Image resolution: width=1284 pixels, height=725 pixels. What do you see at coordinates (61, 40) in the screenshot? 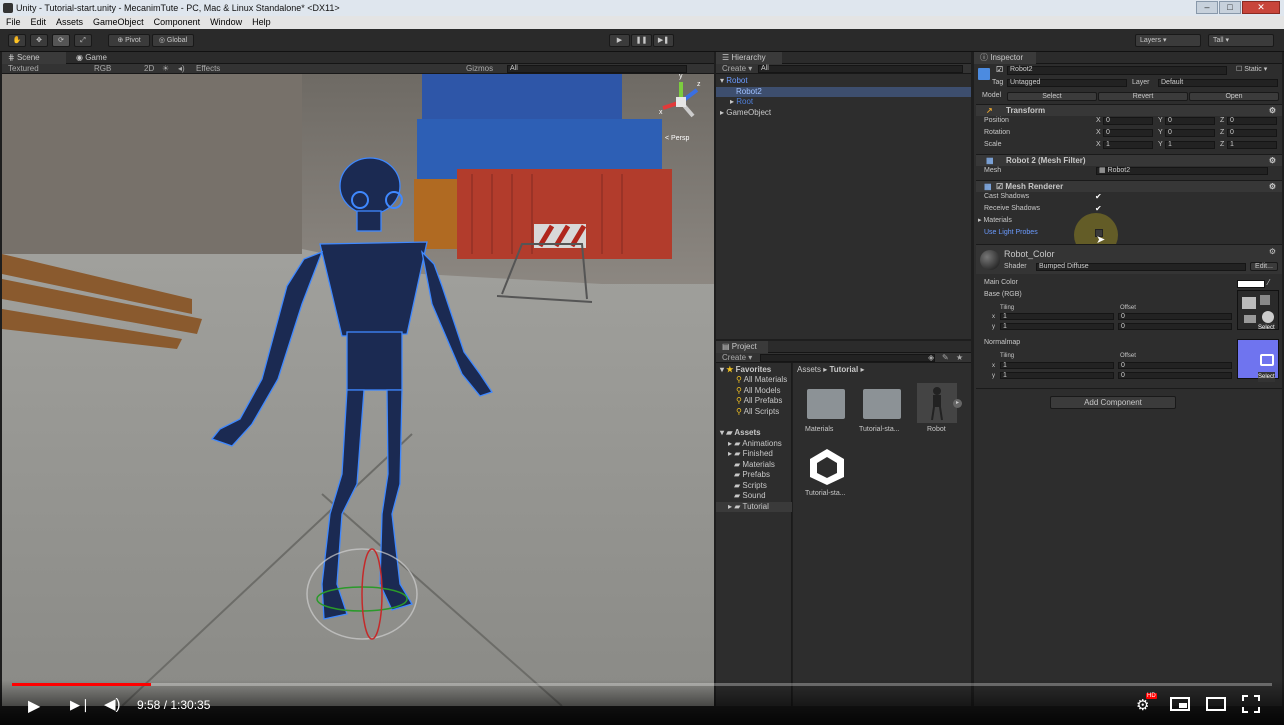
I see `rotate-tool-icon: ⟳` at bounding box center [61, 40].